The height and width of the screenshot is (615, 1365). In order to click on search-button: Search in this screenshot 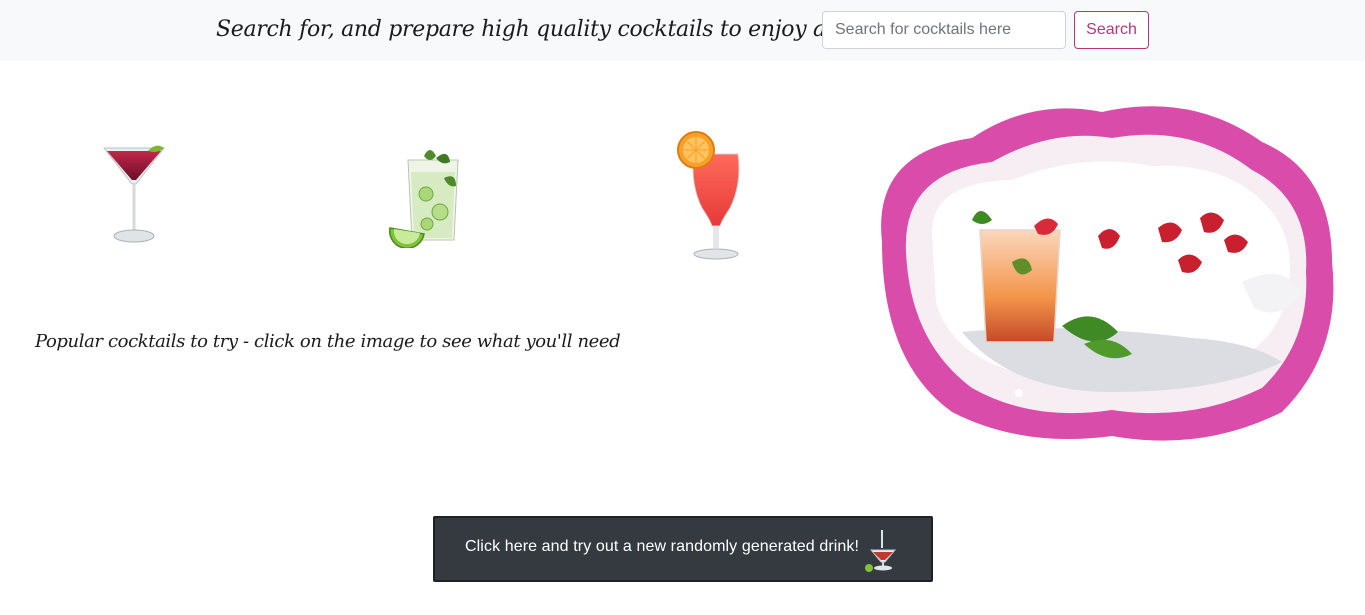, I will do `click(1111, 30)`.